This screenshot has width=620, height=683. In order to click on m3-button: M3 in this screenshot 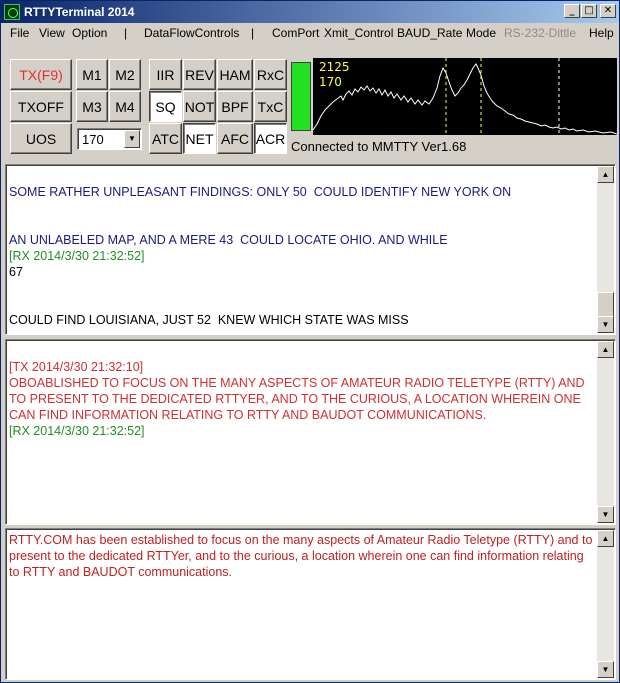, I will do `click(92, 106)`.